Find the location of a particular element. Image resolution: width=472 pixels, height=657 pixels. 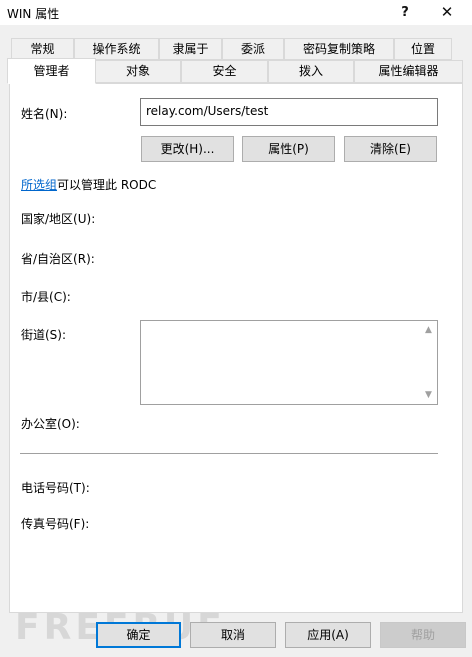

street-label: 街道(S): is located at coordinates (44, 335).